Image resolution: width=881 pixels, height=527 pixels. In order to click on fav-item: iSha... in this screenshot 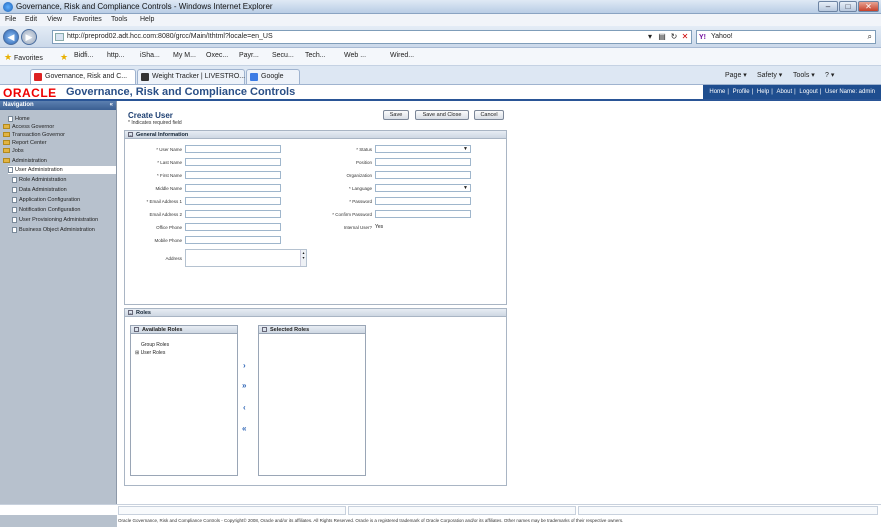, I will do `click(150, 55)`.